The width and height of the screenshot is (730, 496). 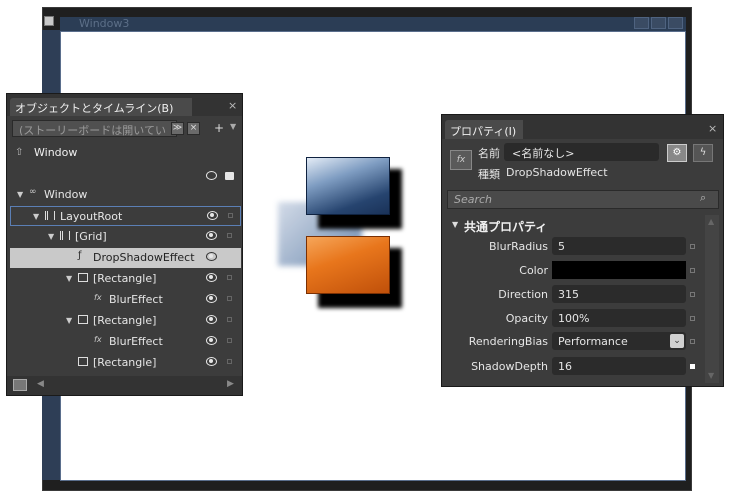 I want to click on scroll-right-icon: ▶, so click(x=230, y=384).